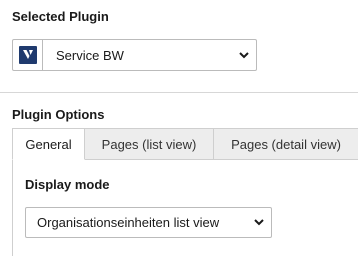 The height and width of the screenshot is (256, 358). What do you see at coordinates (90, 55) in the screenshot?
I see `plugin-select-value: Service BW` at bounding box center [90, 55].